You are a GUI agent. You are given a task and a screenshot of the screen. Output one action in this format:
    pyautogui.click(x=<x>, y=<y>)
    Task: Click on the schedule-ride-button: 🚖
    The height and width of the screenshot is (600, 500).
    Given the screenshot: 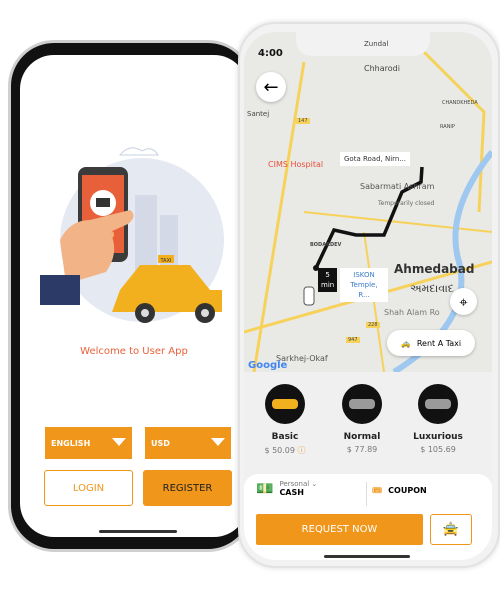 What is the action you would take?
    pyautogui.click(x=451, y=529)
    